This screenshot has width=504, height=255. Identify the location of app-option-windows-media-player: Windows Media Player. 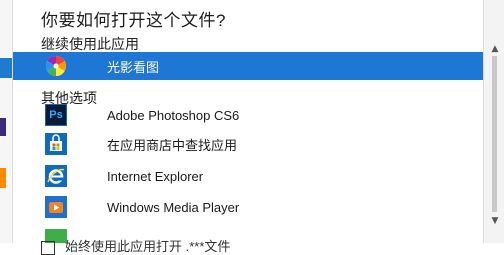
(248, 207).